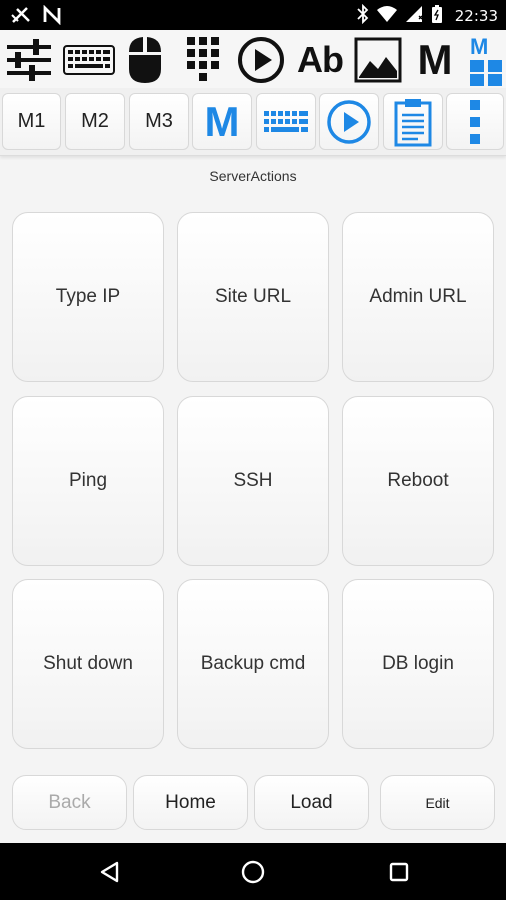 The image size is (506, 900). Describe the element at coordinates (479, 46) in the screenshot. I see `macro-grid-label: M` at that location.